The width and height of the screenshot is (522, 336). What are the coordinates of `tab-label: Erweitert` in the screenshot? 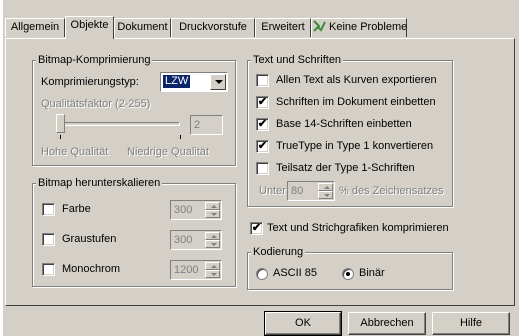 It's located at (283, 27).